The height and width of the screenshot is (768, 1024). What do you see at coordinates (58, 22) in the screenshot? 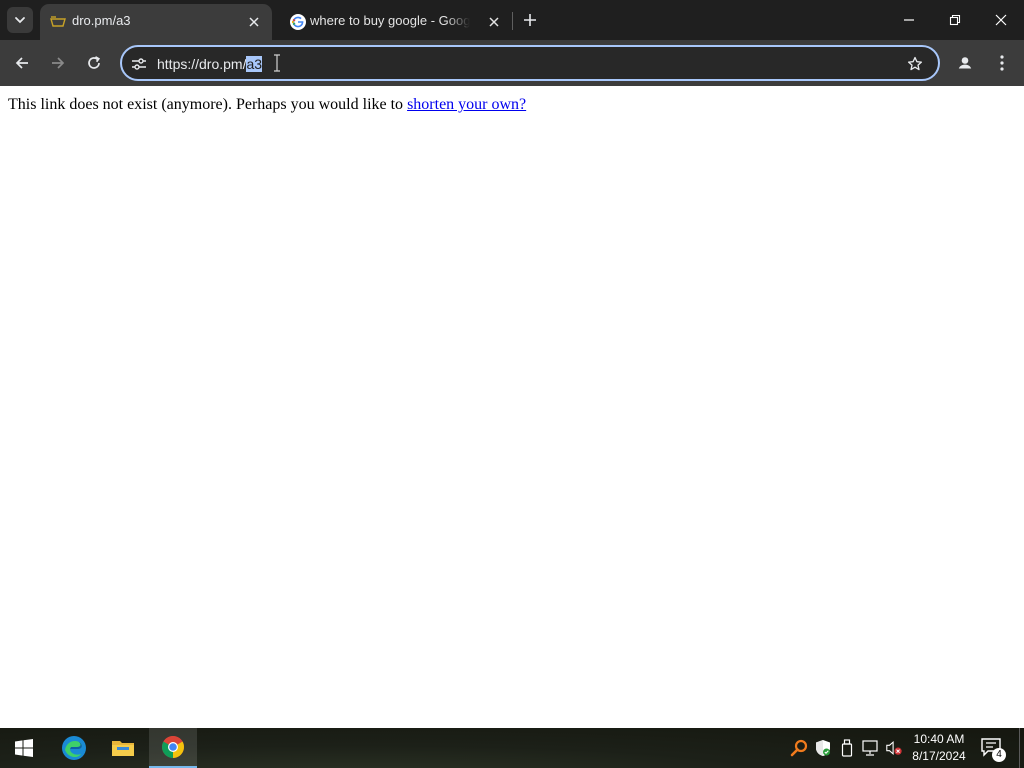
I see `dropm-favicon-icon` at bounding box center [58, 22].